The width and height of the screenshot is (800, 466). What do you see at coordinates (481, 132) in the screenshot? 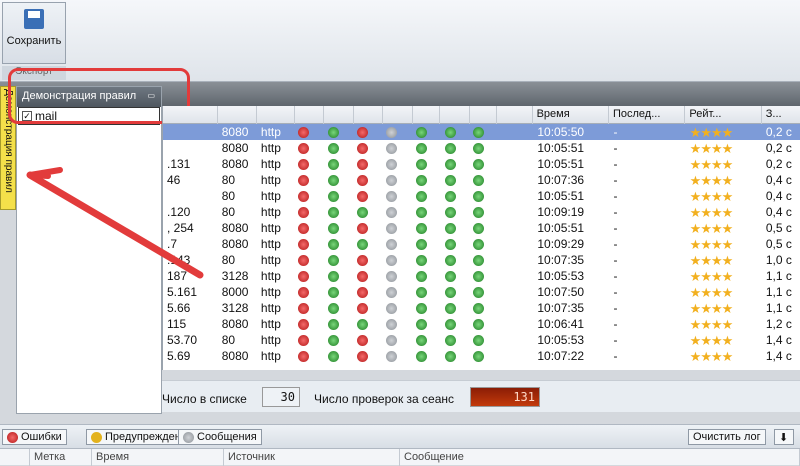
I see `table-row: 8080 http 10:05:50 - ★★★★ 0,2 c` at bounding box center [481, 132].